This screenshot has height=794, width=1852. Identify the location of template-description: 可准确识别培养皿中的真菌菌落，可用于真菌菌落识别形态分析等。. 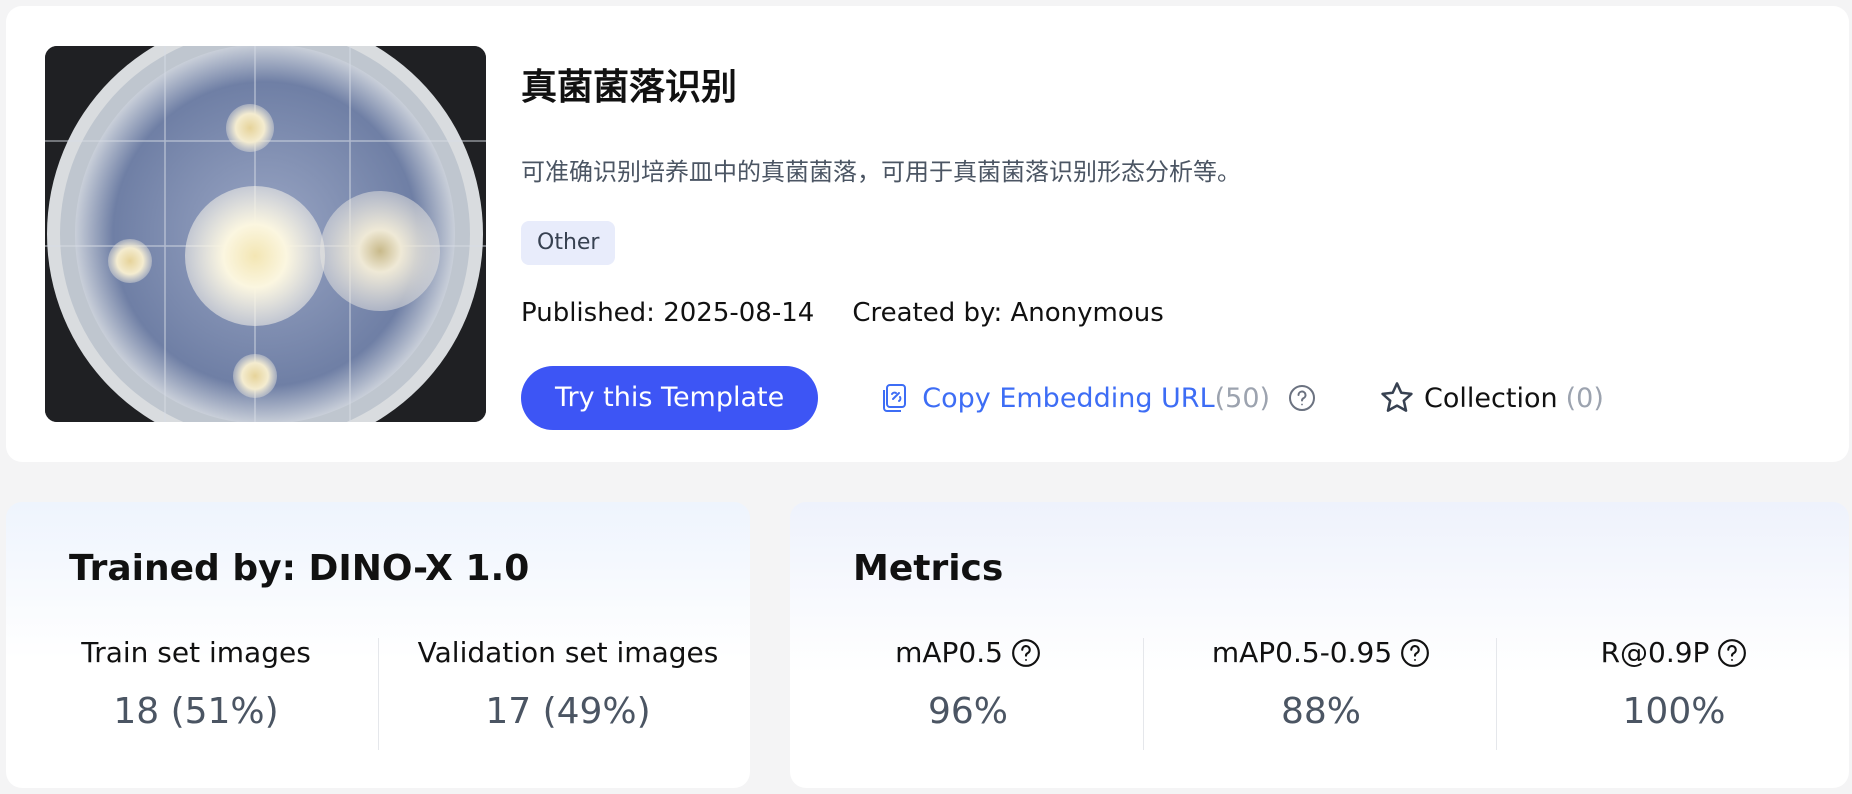
(881, 172).